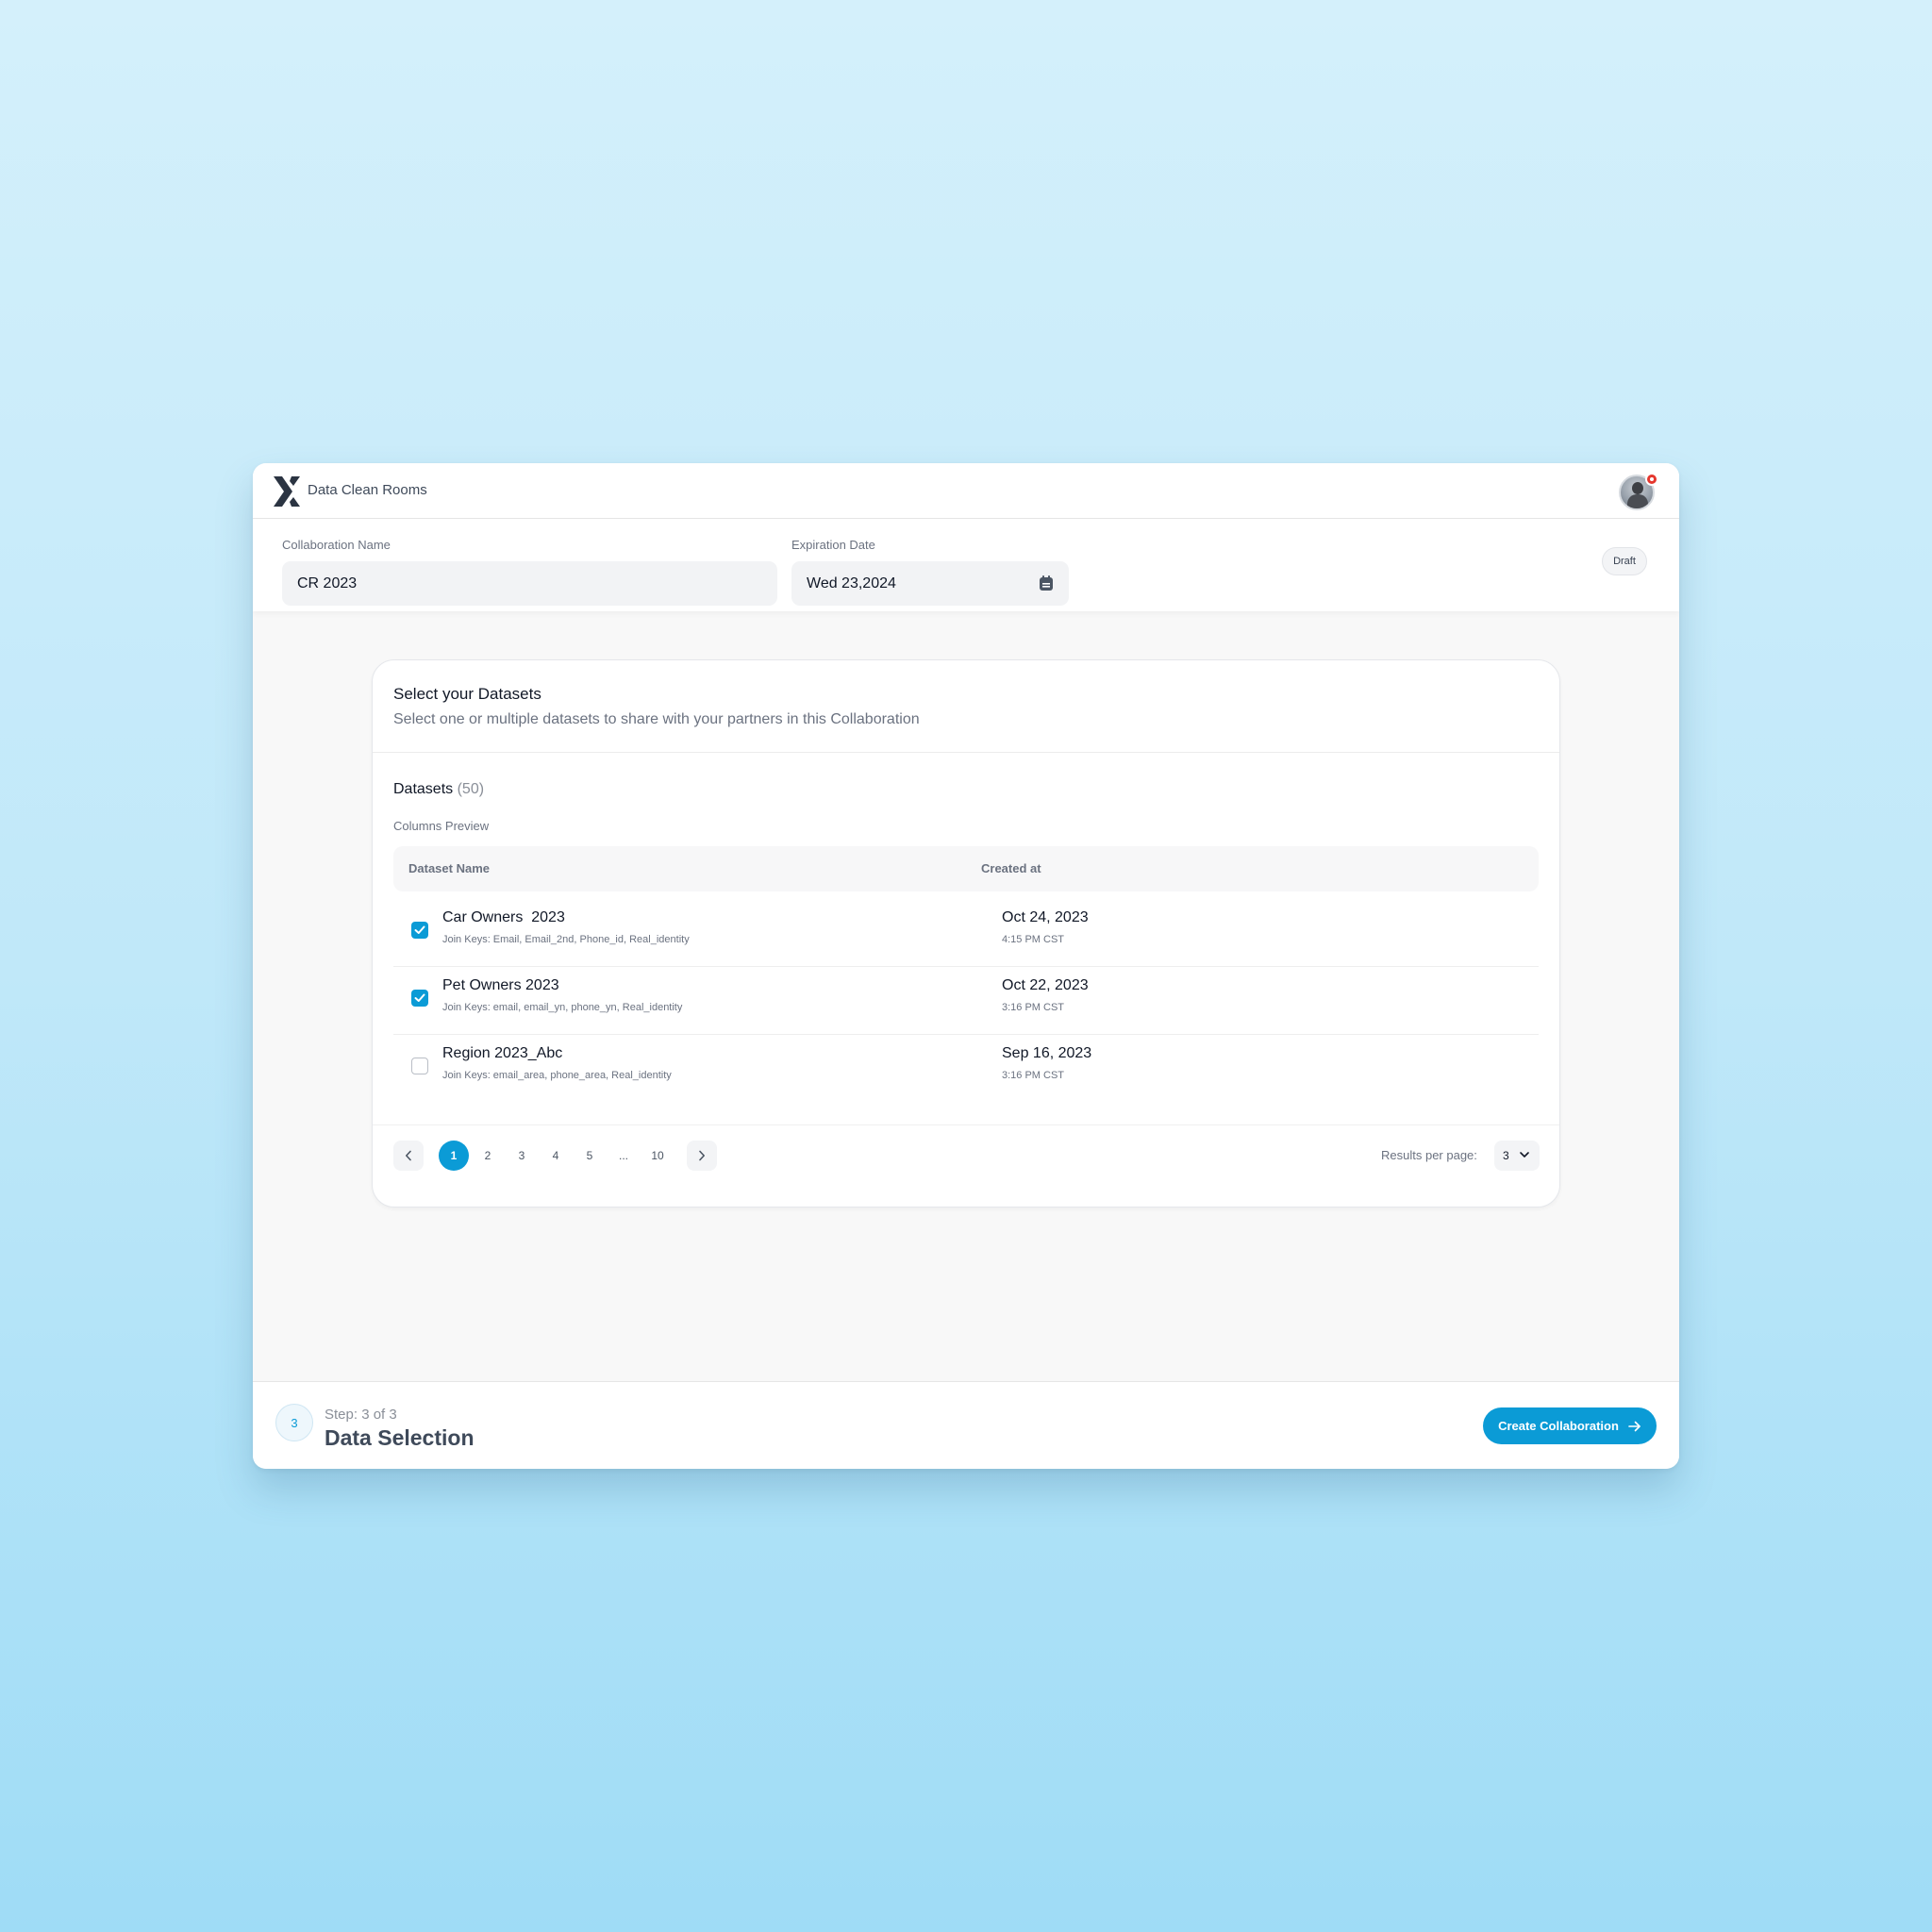  What do you see at coordinates (851, 583) in the screenshot?
I see `expiration-date-value: Wed 23,2024` at bounding box center [851, 583].